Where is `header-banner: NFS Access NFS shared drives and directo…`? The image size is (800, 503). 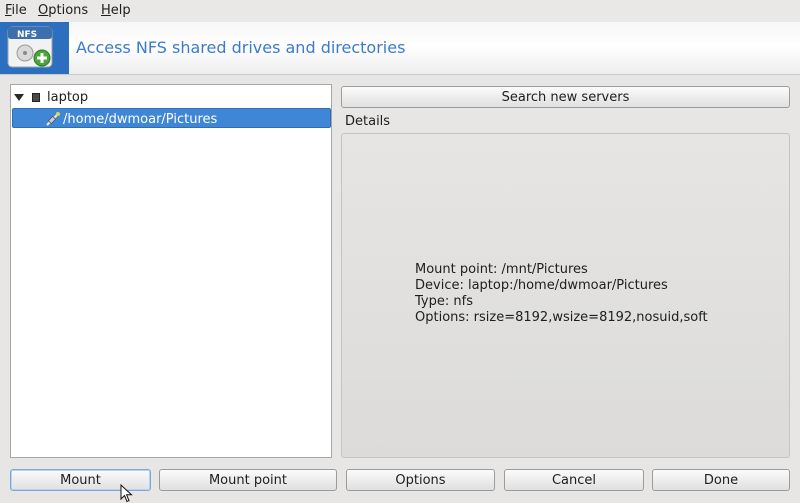 header-banner: NFS Access NFS shared drives and directo… is located at coordinates (400, 48).